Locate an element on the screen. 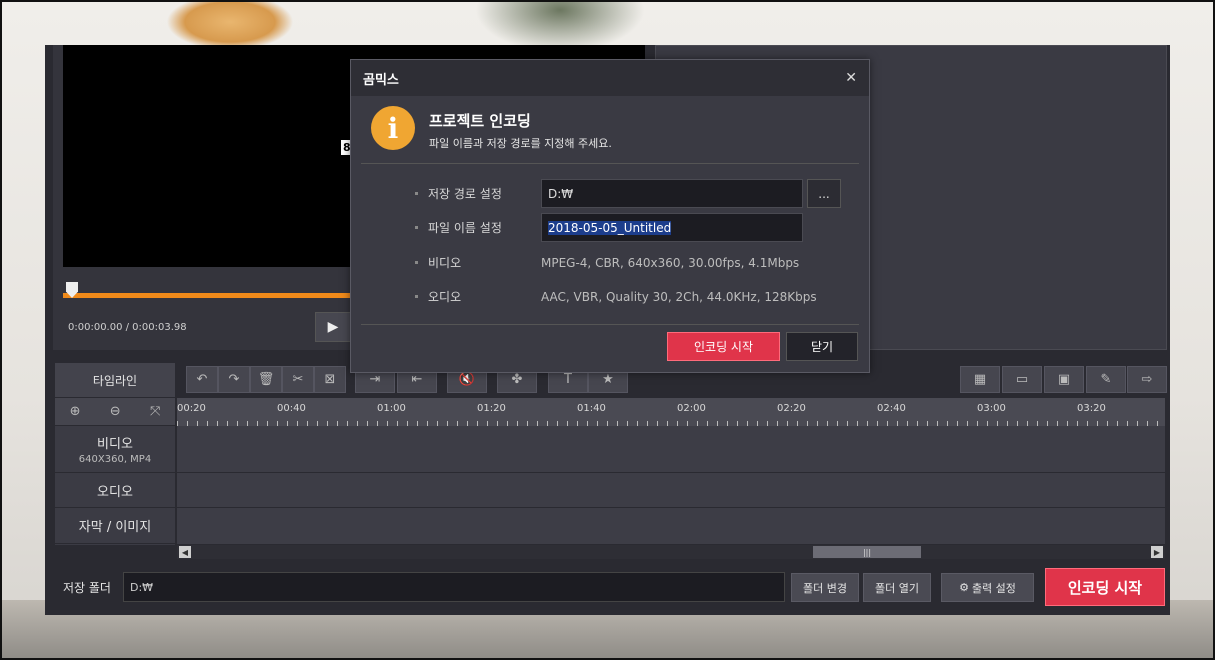 This screenshot has height=660, width=1215. ruler-label: 02:20 is located at coordinates (791, 408).